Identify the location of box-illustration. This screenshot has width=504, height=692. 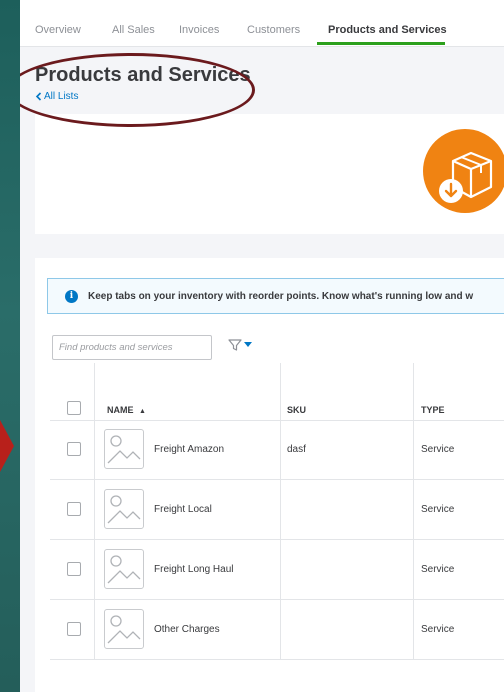
(466, 177).